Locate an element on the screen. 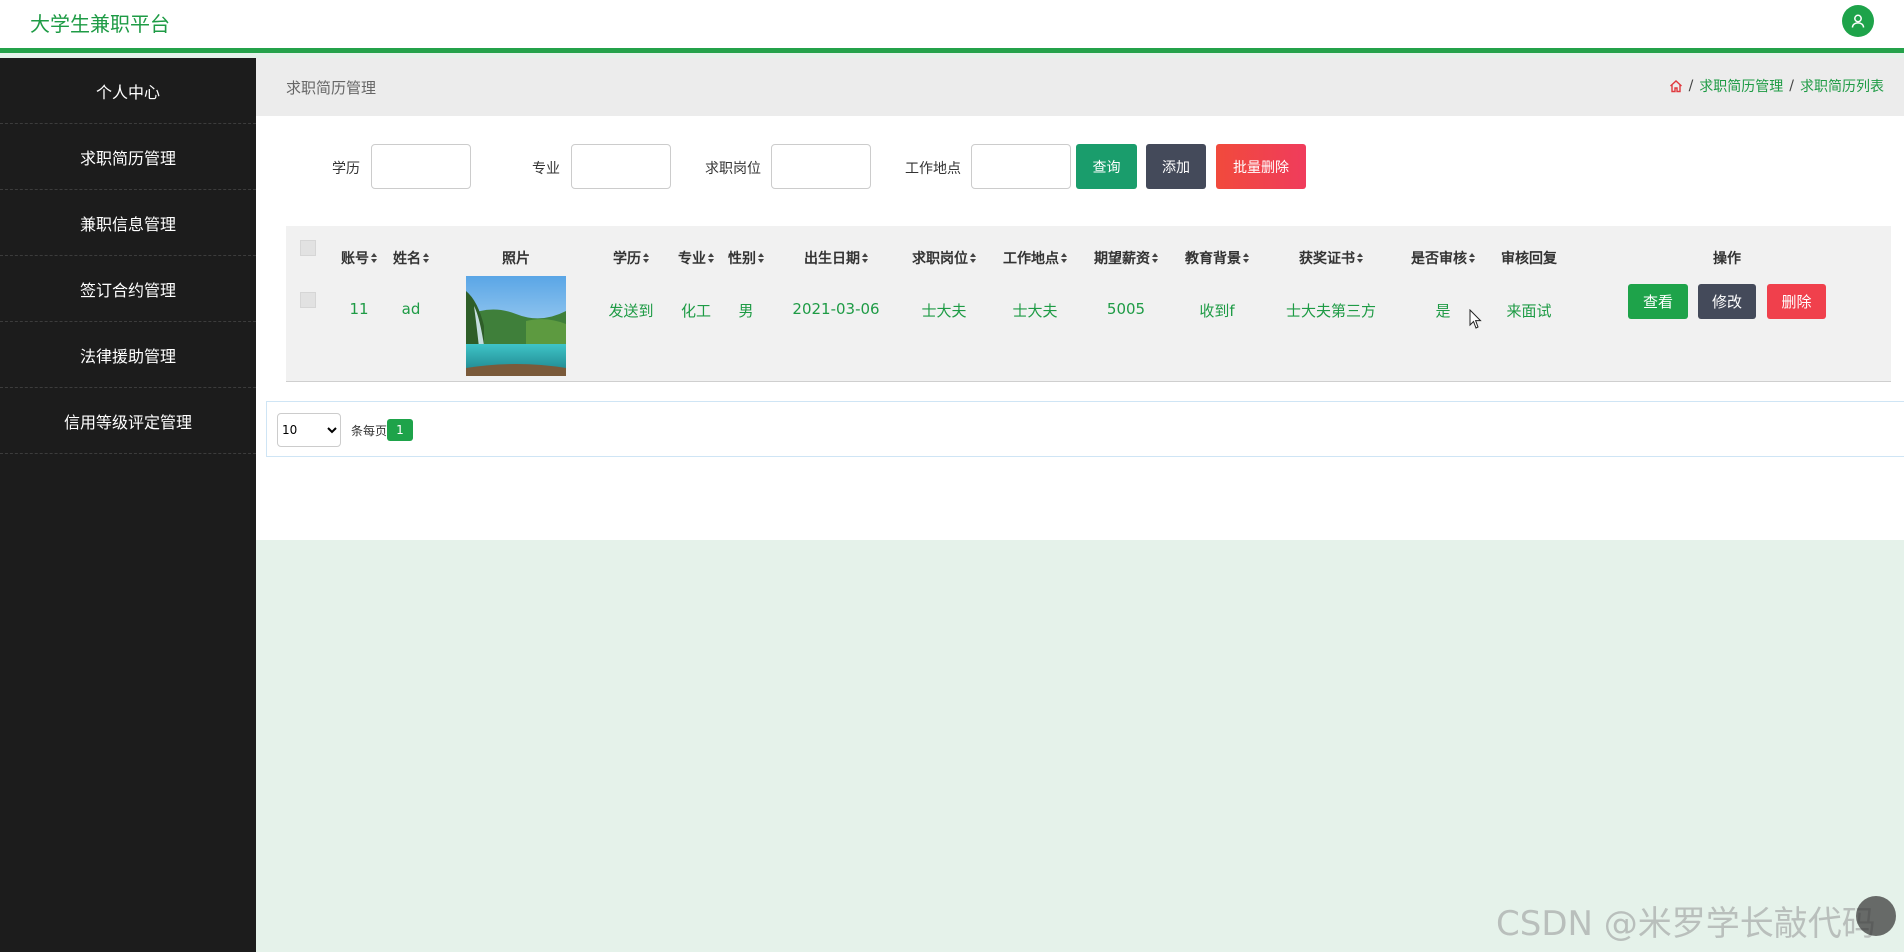  column-header-cert: 获奖证书 is located at coordinates (1331, 258).